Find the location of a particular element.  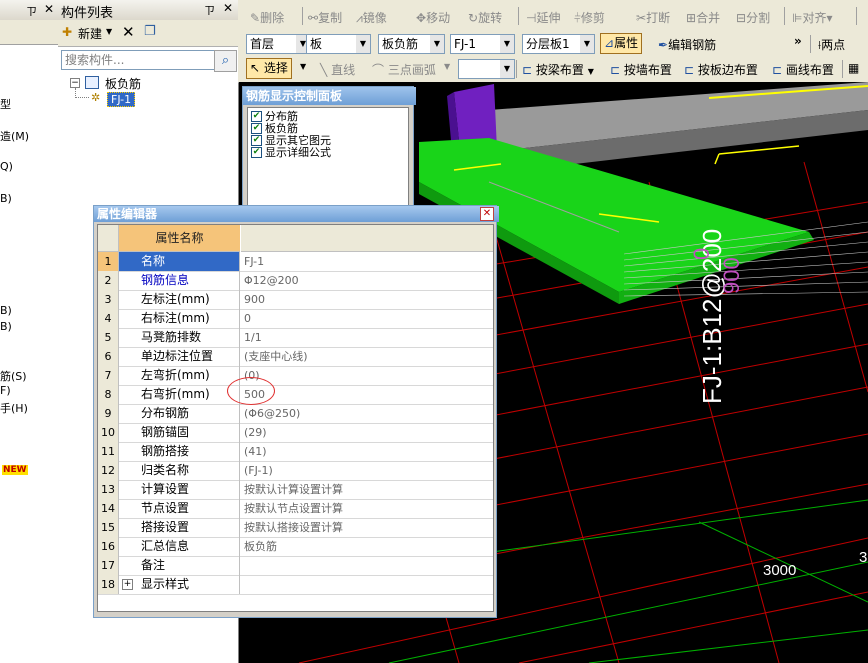

copy-icon: ❐ is located at coordinates (150, 31).